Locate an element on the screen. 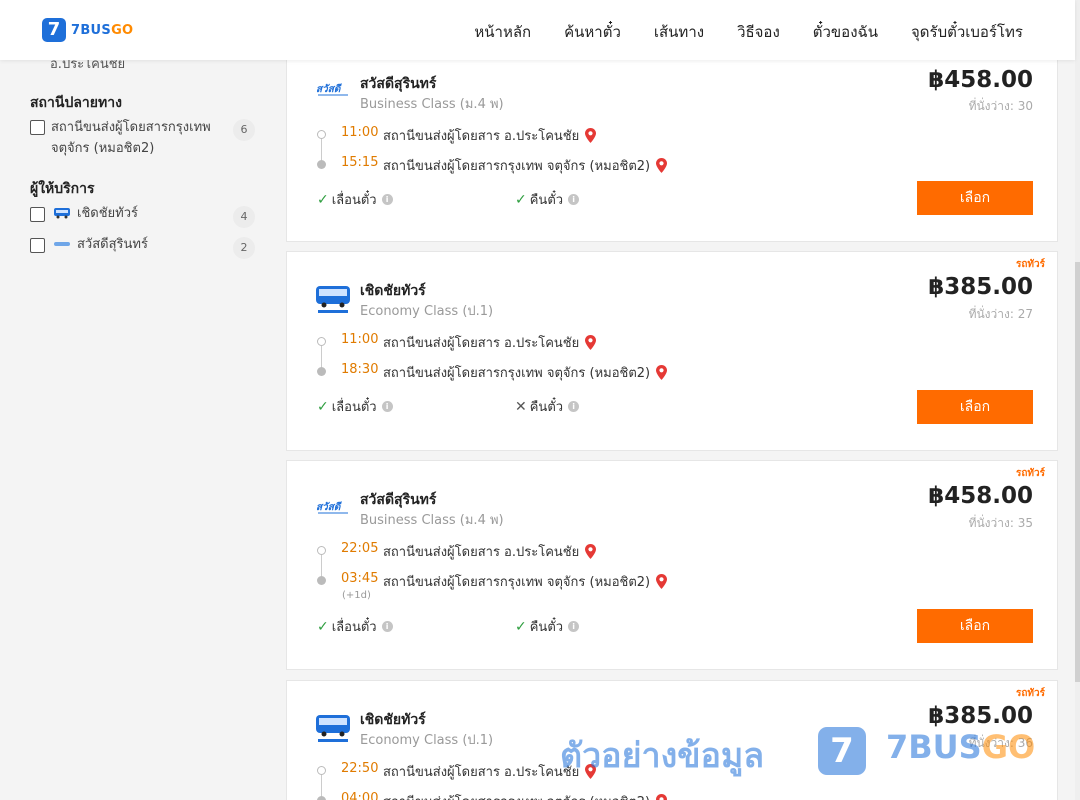 The width and height of the screenshot is (1080, 800). seats-available: ที่นั่งว่าง: 35 is located at coordinates (1000, 523).